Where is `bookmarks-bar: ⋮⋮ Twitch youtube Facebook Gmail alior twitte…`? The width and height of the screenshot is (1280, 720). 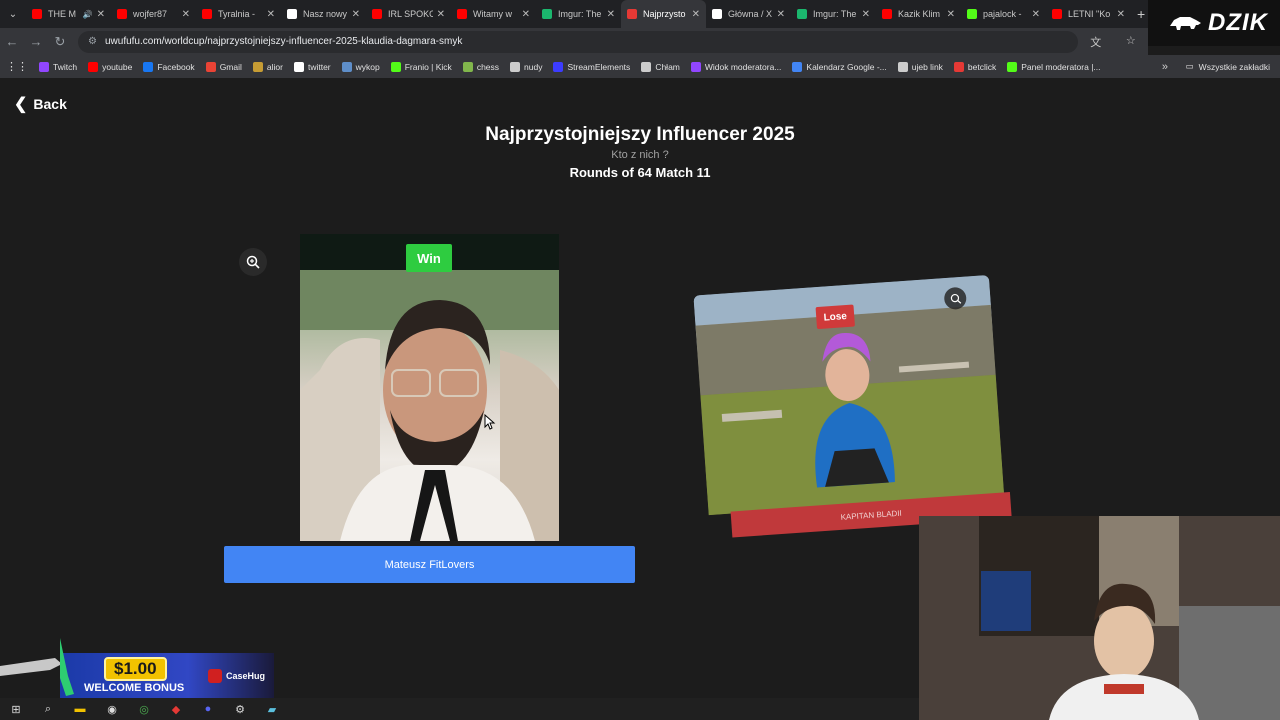
bookmarks-bar: ⋮⋮ Twitch youtube Facebook Gmail alior twitte… is located at coordinates (640, 66).